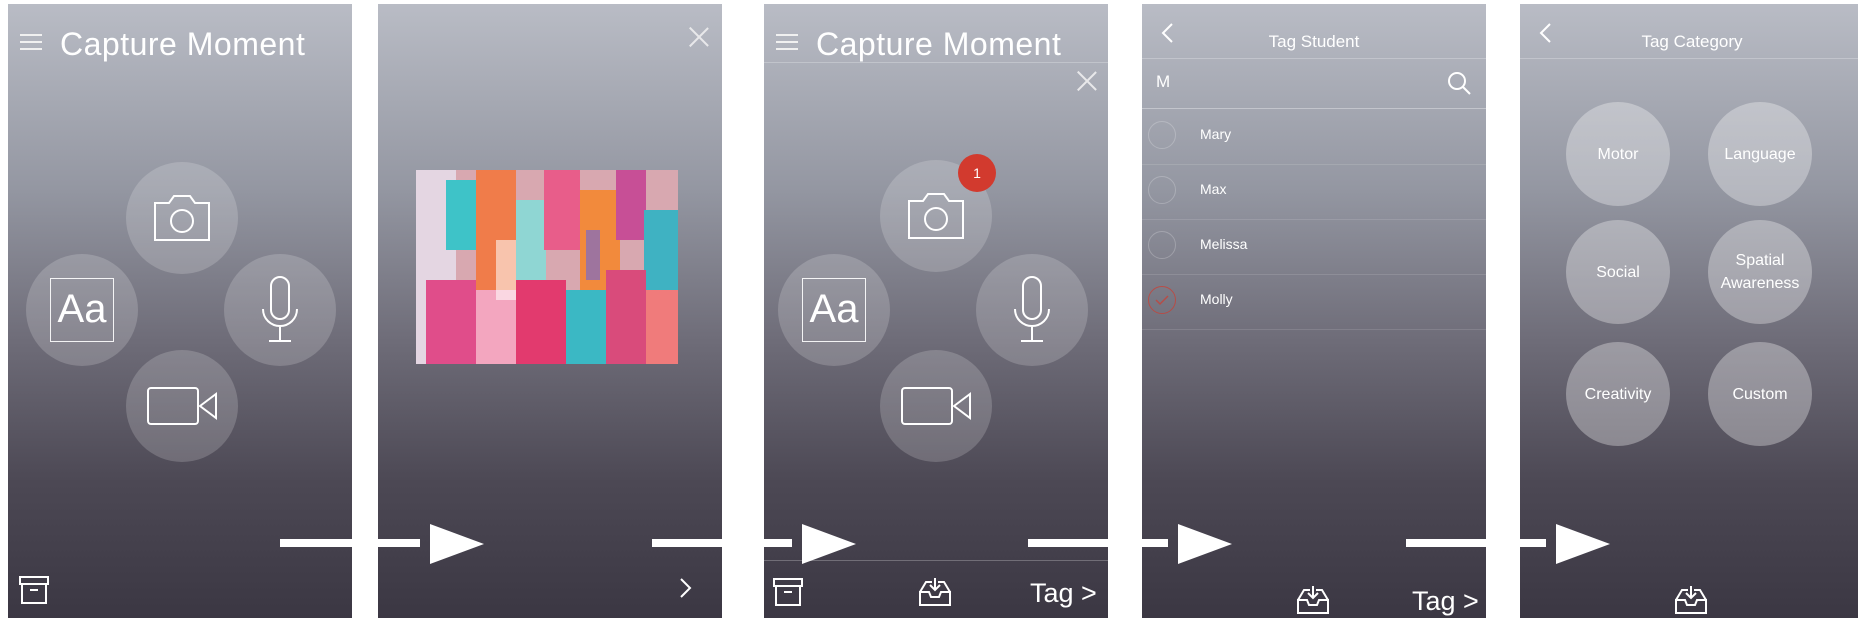 This screenshot has height=623, width=1858. I want to click on category-language: Language, so click(1760, 154).